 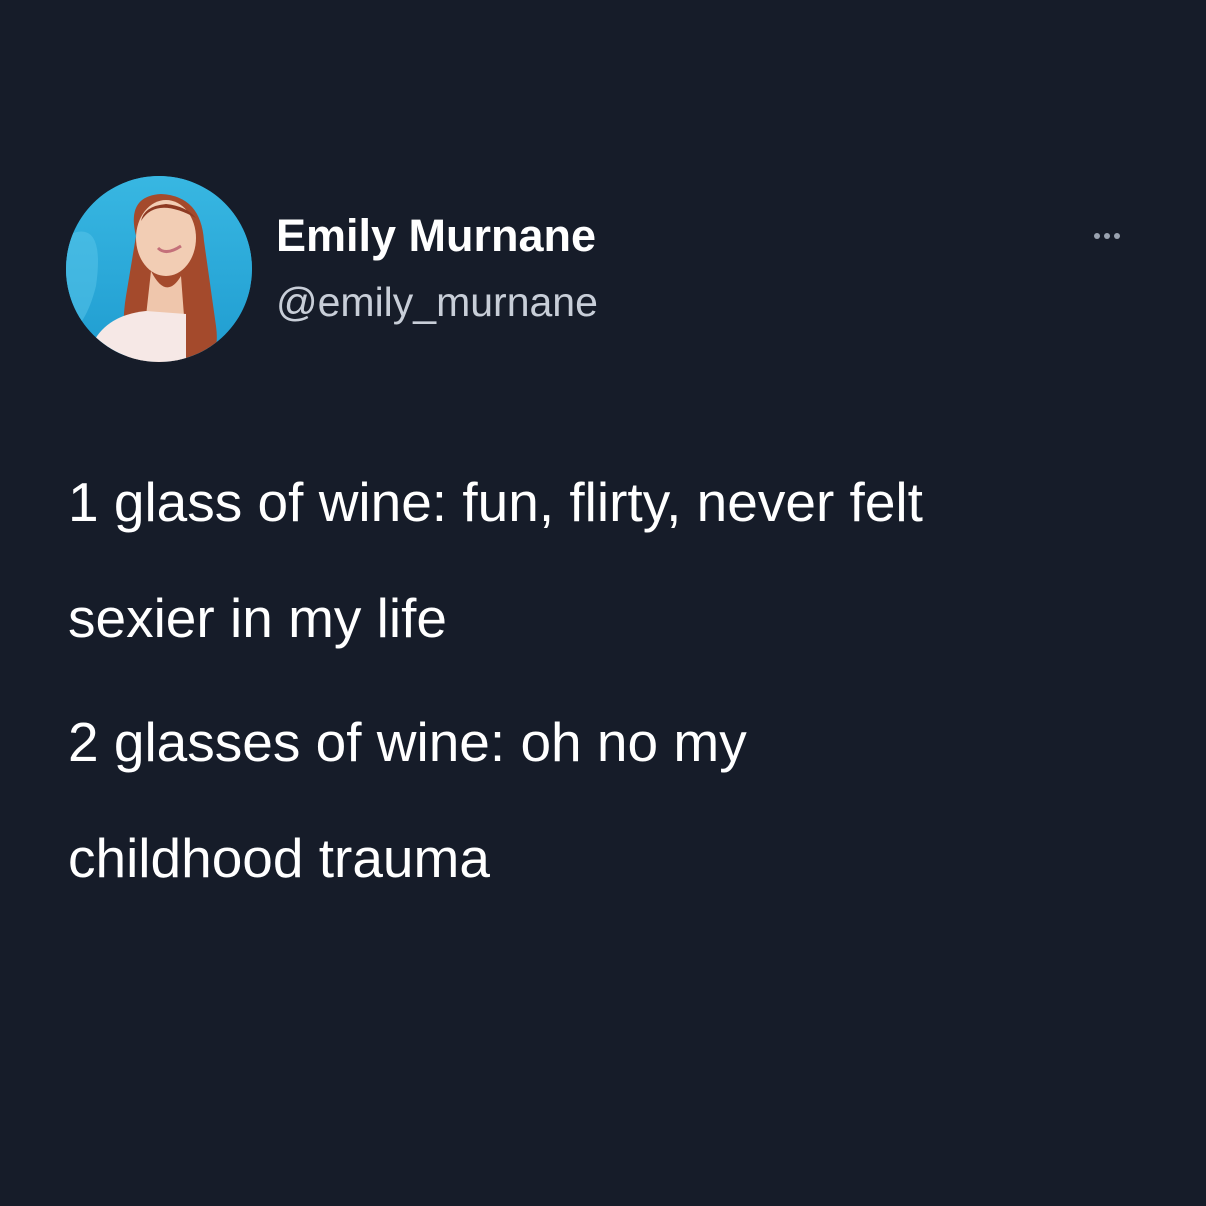 What do you see at coordinates (257, 618) in the screenshot?
I see `tweet-line: sexier in my life` at bounding box center [257, 618].